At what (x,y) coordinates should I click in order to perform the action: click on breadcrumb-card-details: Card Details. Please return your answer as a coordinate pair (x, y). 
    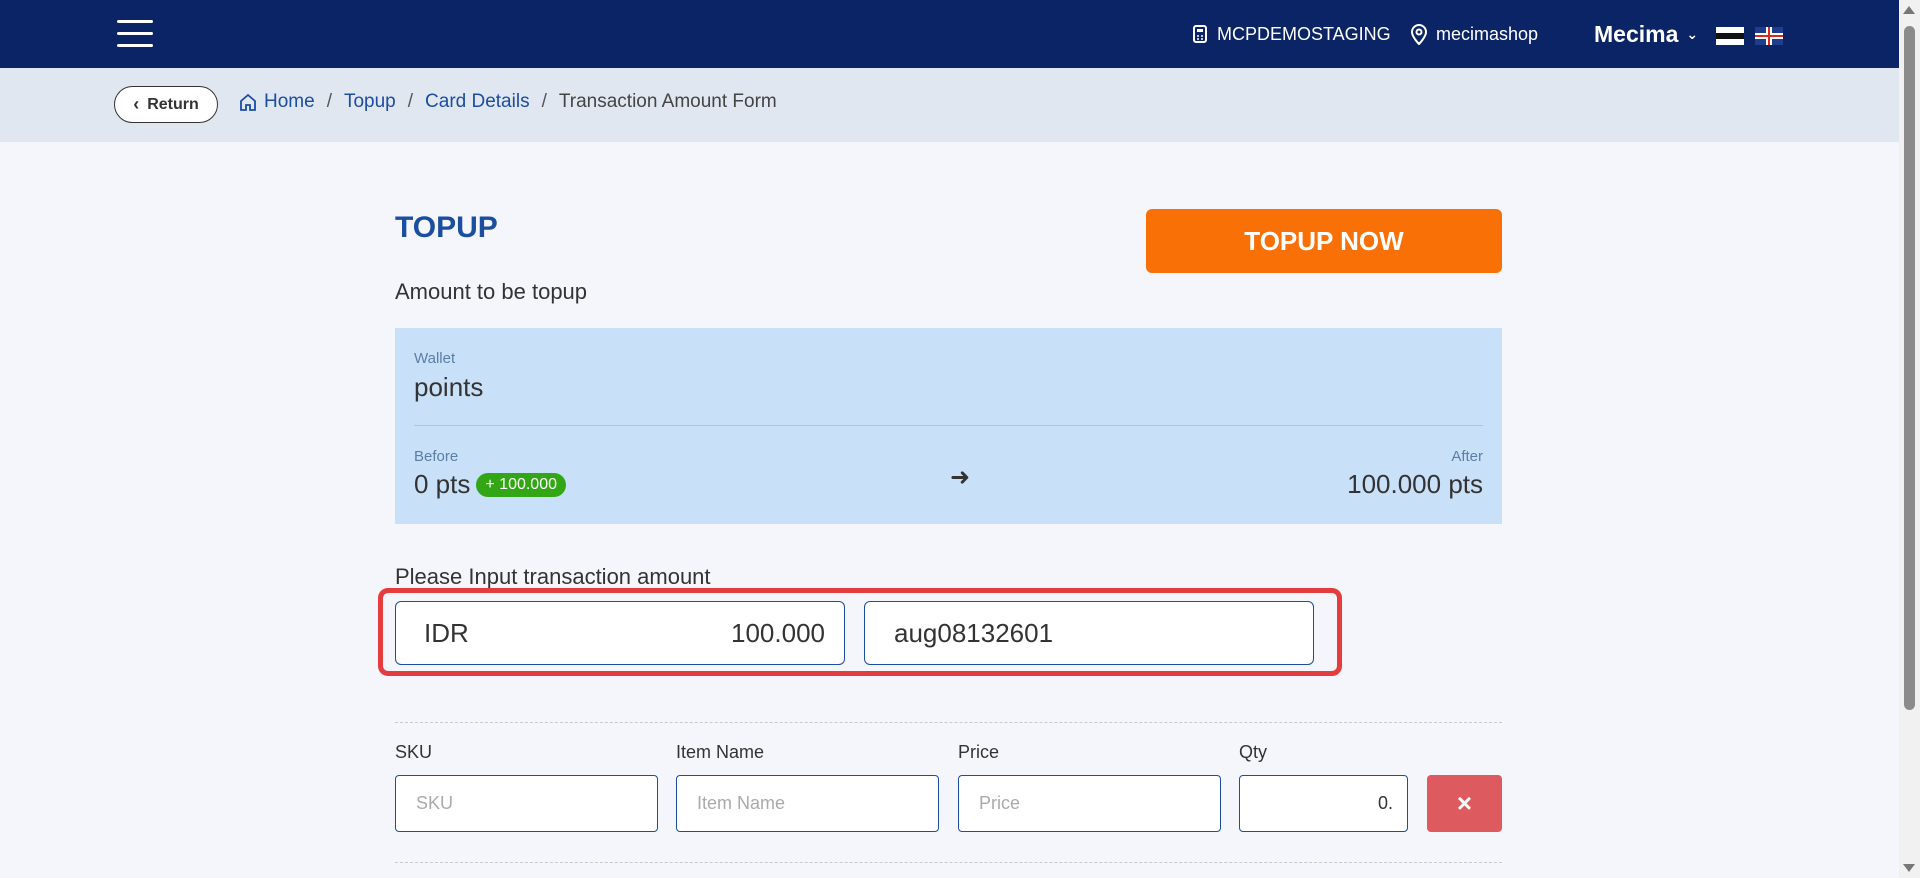
    Looking at the image, I should click on (477, 102).